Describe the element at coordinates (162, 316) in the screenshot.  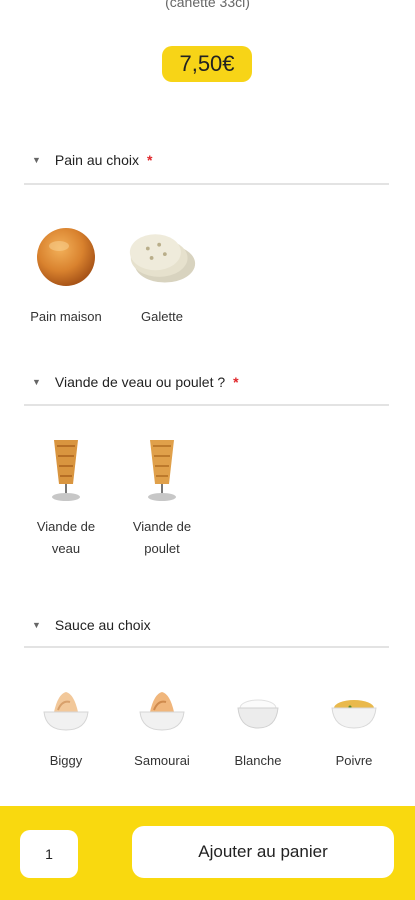
I see `option-label: Galette` at that location.